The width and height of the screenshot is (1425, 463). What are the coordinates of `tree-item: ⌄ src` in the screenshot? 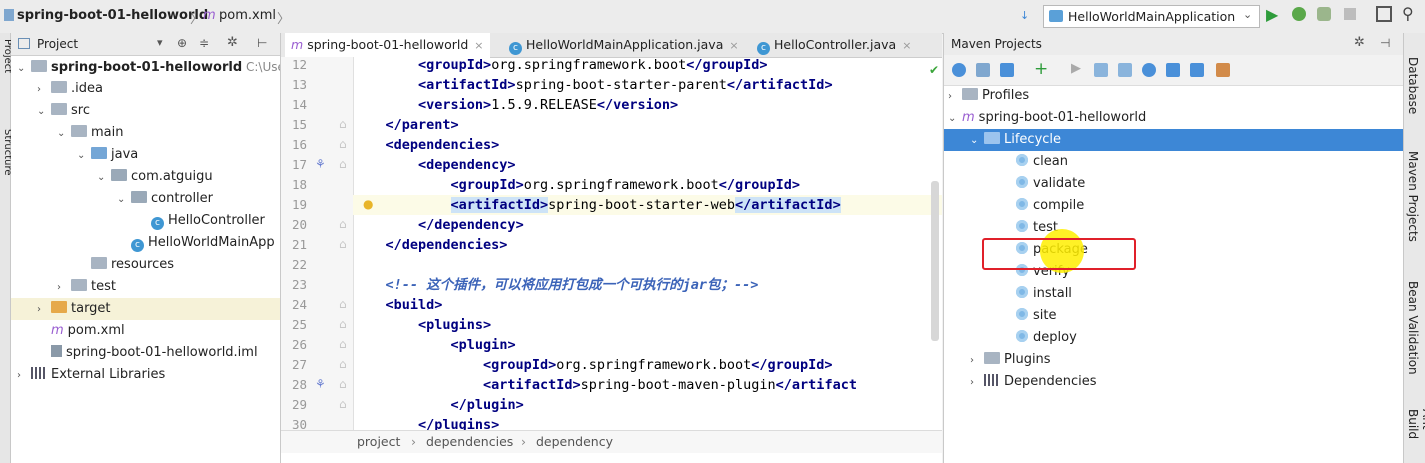 It's located at (145, 111).